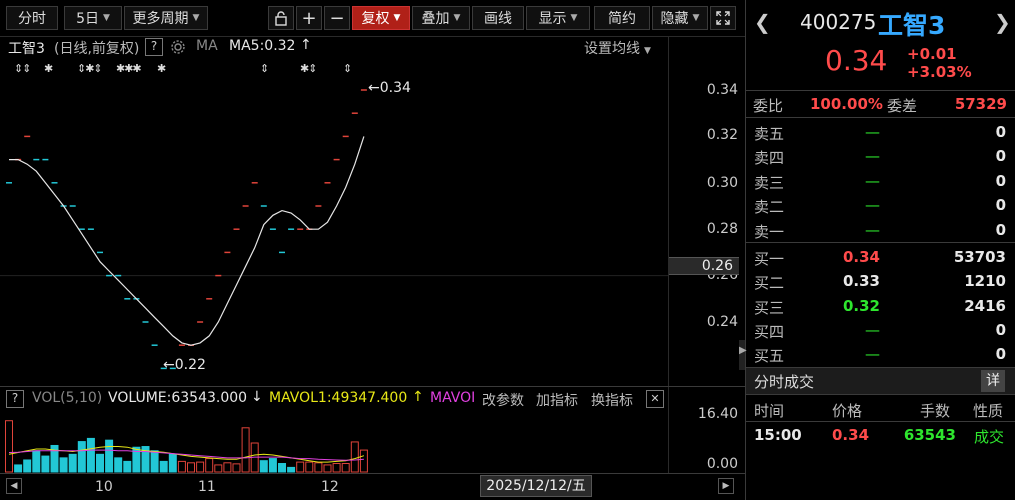 This screenshot has height=500, width=1015. What do you see at coordinates (902, 106) in the screenshot?
I see `order-diff-label: 委差` at bounding box center [902, 106].